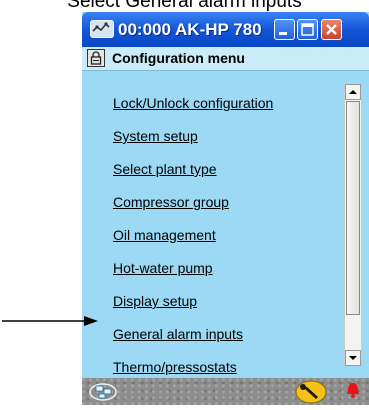 The image size is (369, 410). What do you see at coordinates (105, 393) in the screenshot?
I see `network-status-icon` at bounding box center [105, 393].